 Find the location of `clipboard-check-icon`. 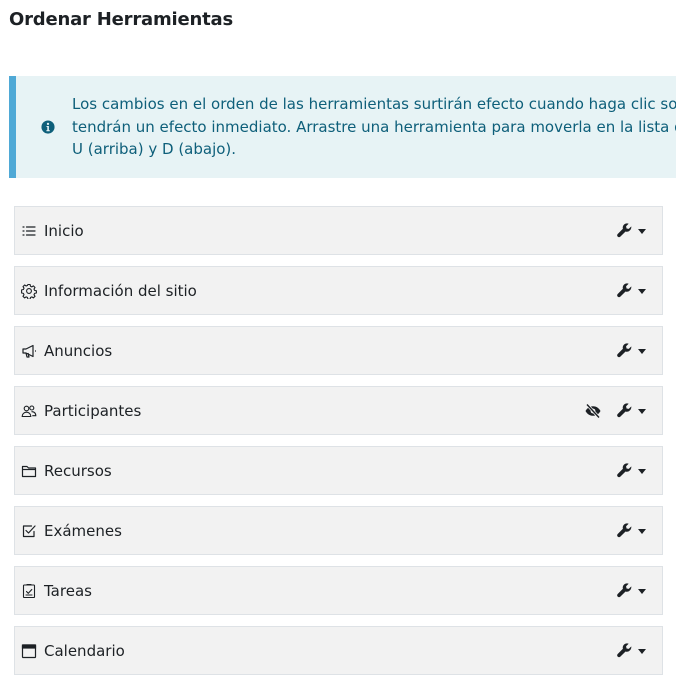

clipboard-check-icon is located at coordinates (29, 591).